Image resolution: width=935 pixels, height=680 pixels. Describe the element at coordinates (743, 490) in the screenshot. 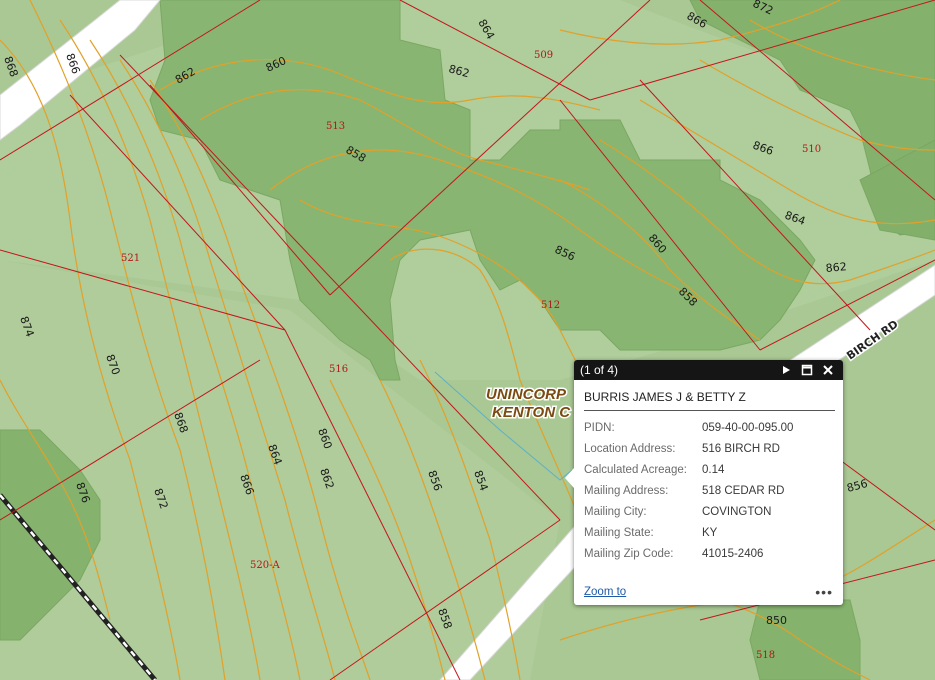

I see `field-value: 518 CEDAR RD` at that location.